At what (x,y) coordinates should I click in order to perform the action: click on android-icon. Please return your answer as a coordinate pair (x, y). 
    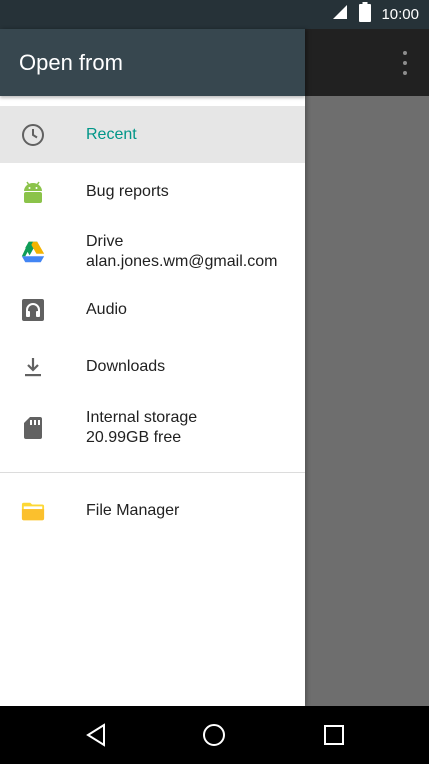
    Looking at the image, I should click on (33, 192).